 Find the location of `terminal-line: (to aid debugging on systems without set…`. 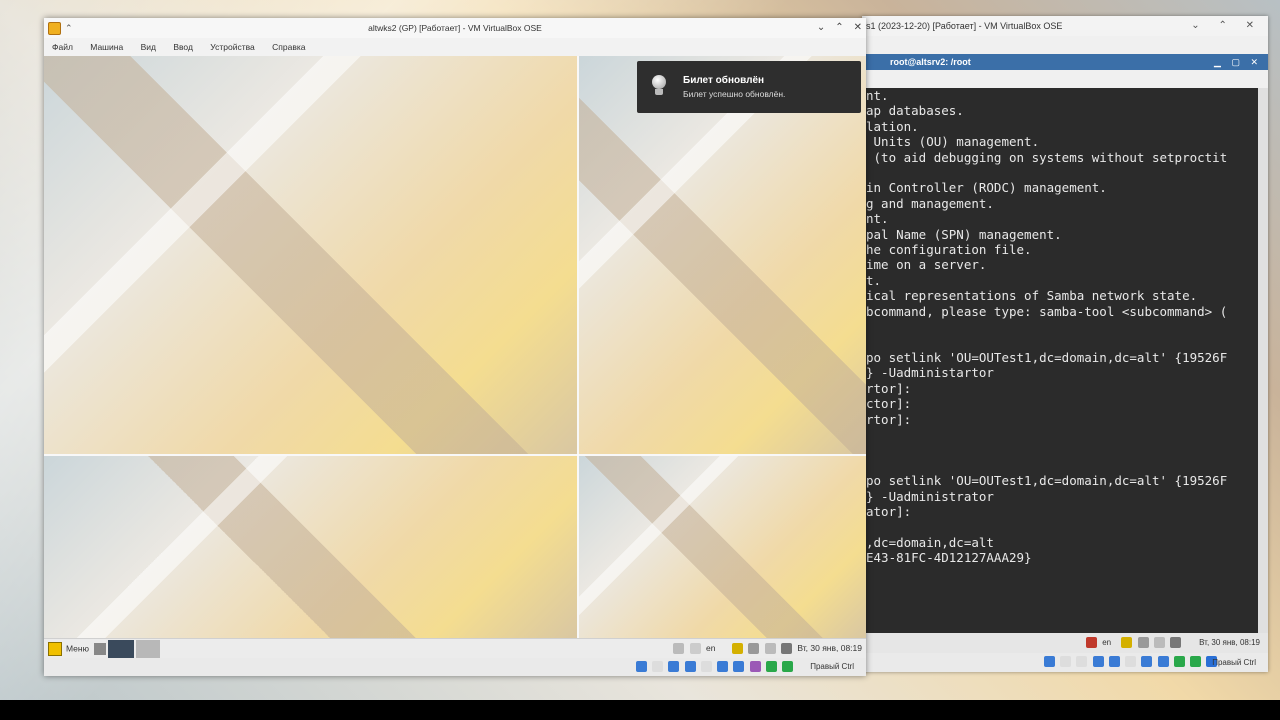

terminal-line: (to aid debugging on systems without set… is located at coordinates (1047, 157).